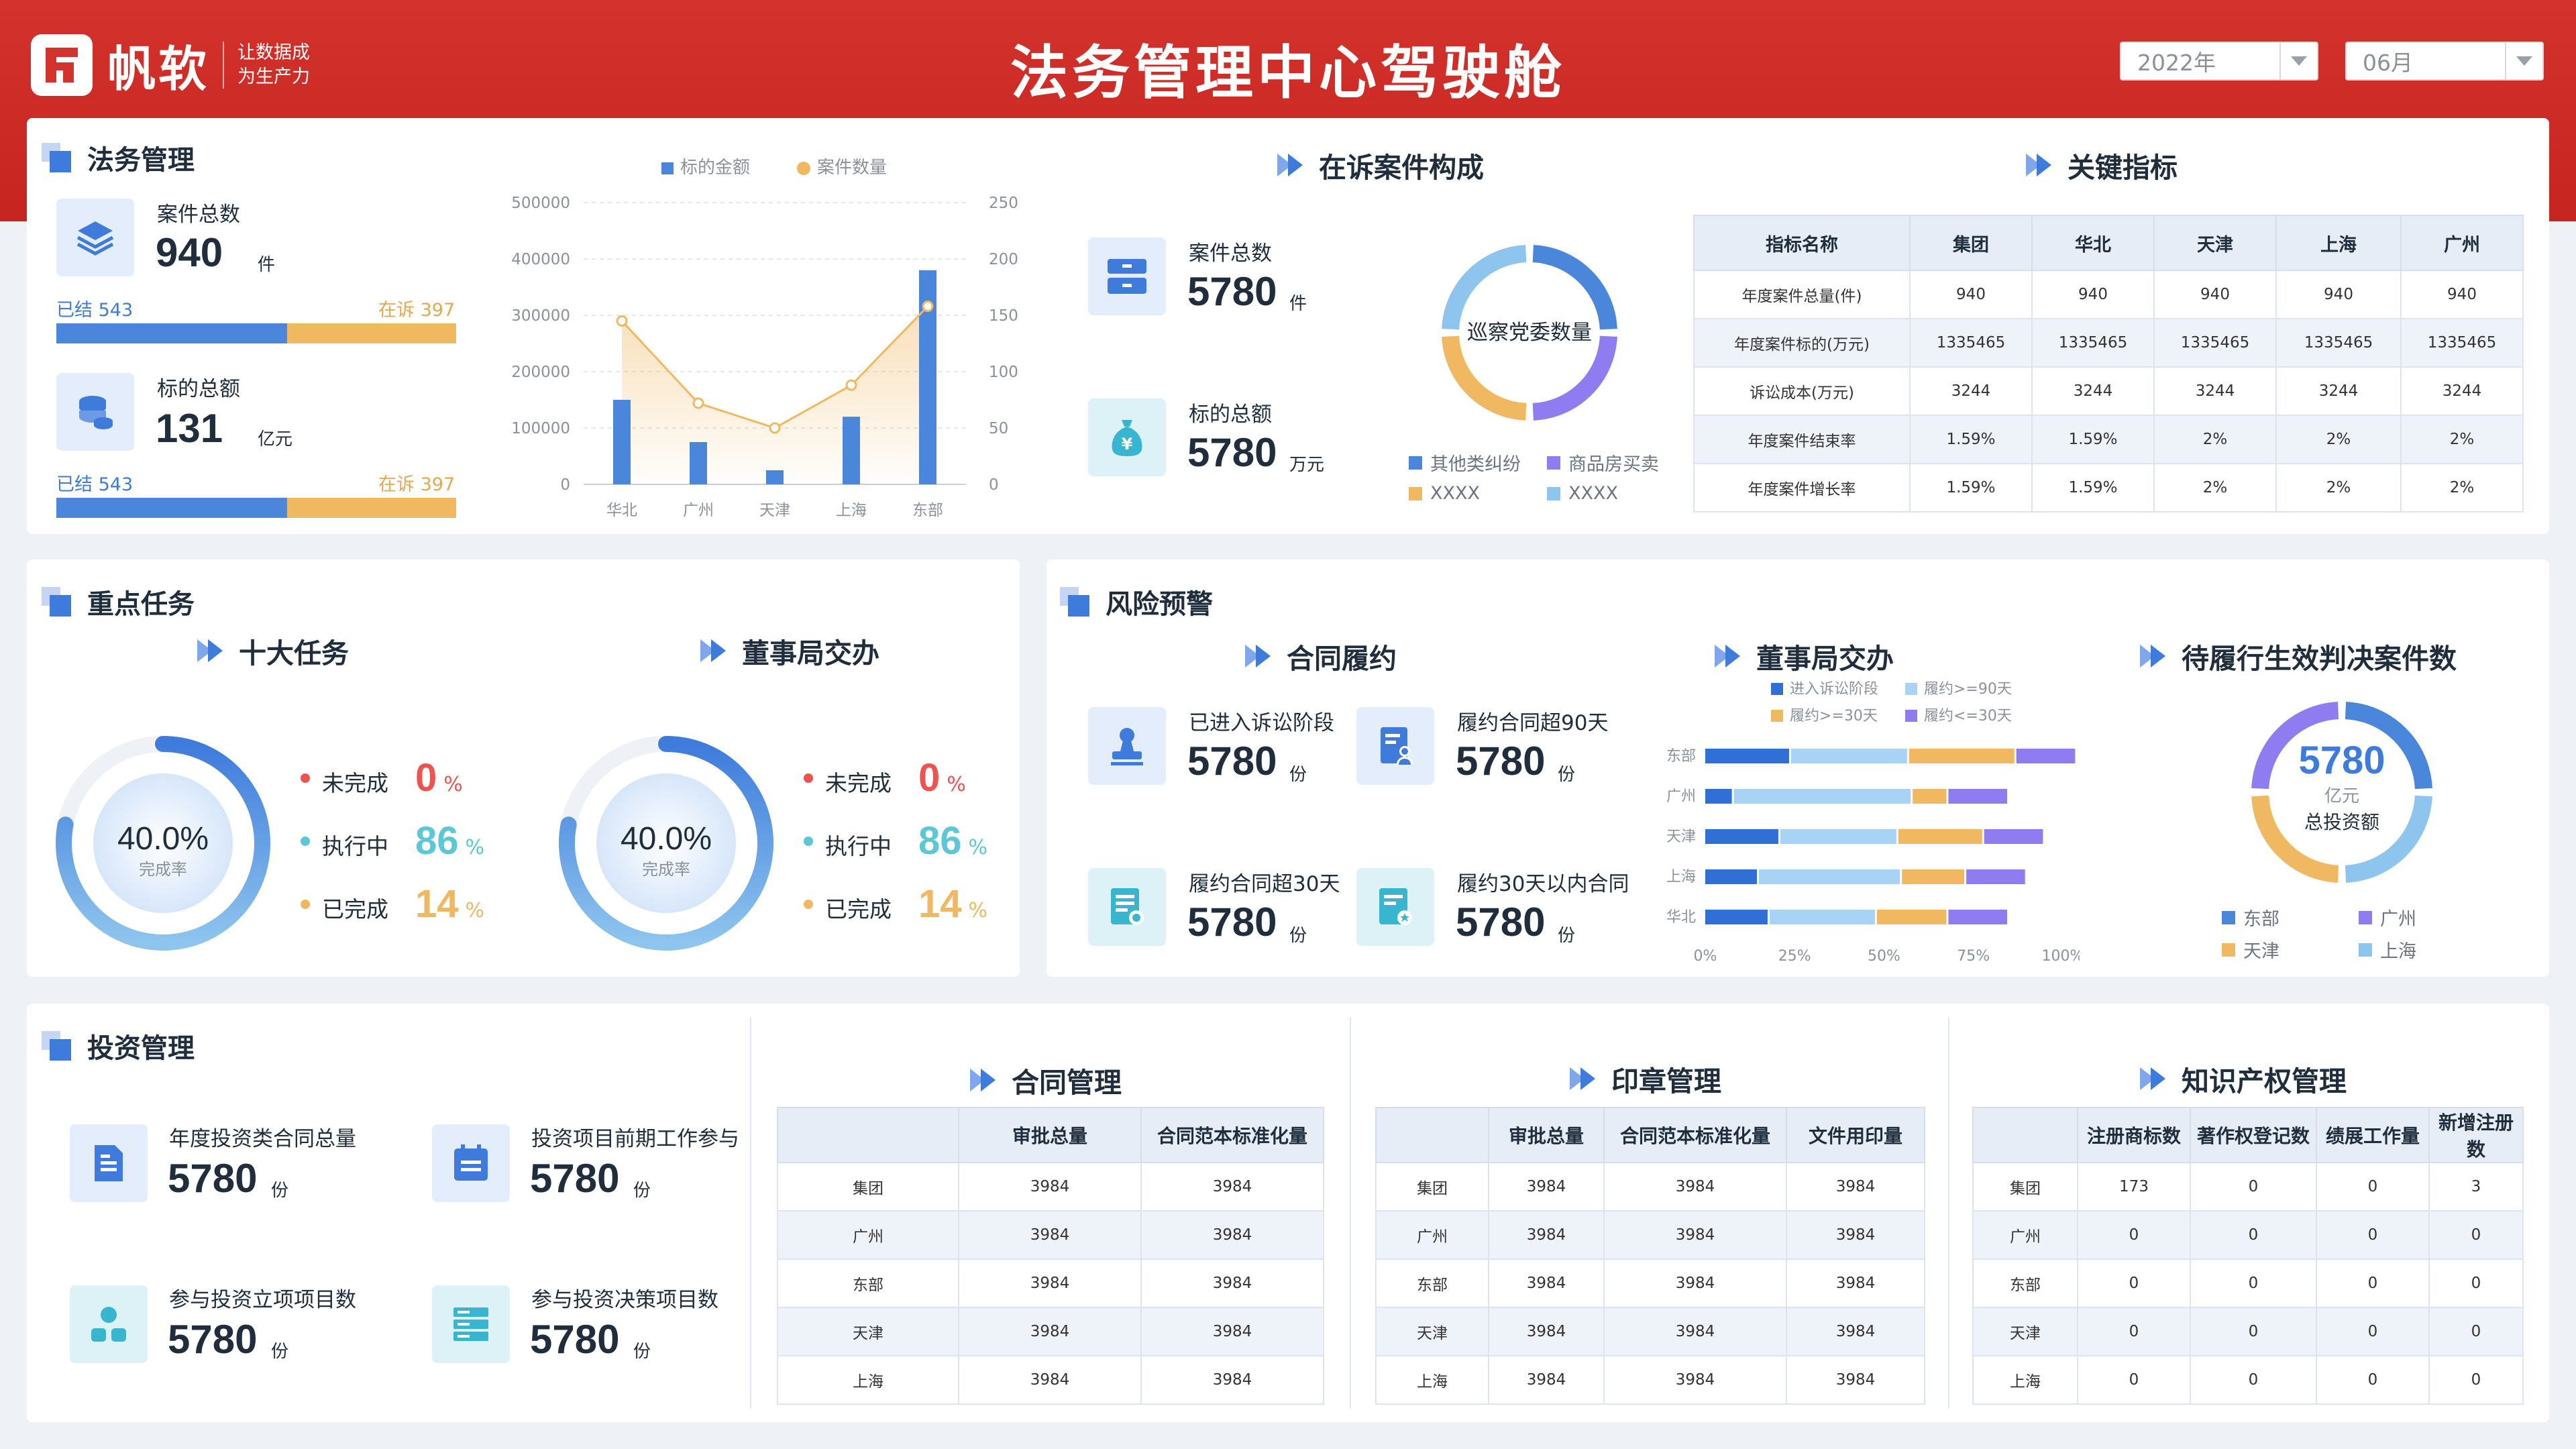 The width and height of the screenshot is (2576, 1449). Describe the element at coordinates (2341, 796) in the screenshot. I see `pending-judgment-unit: 亿元` at that location.